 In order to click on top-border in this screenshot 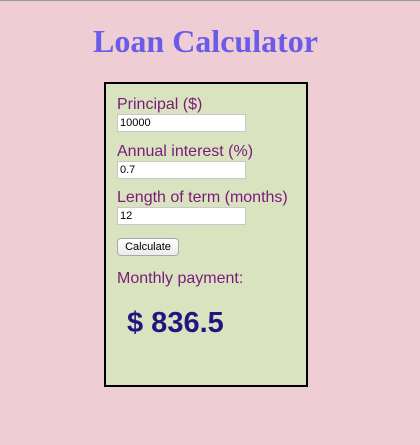, I will do `click(210, 0)`.